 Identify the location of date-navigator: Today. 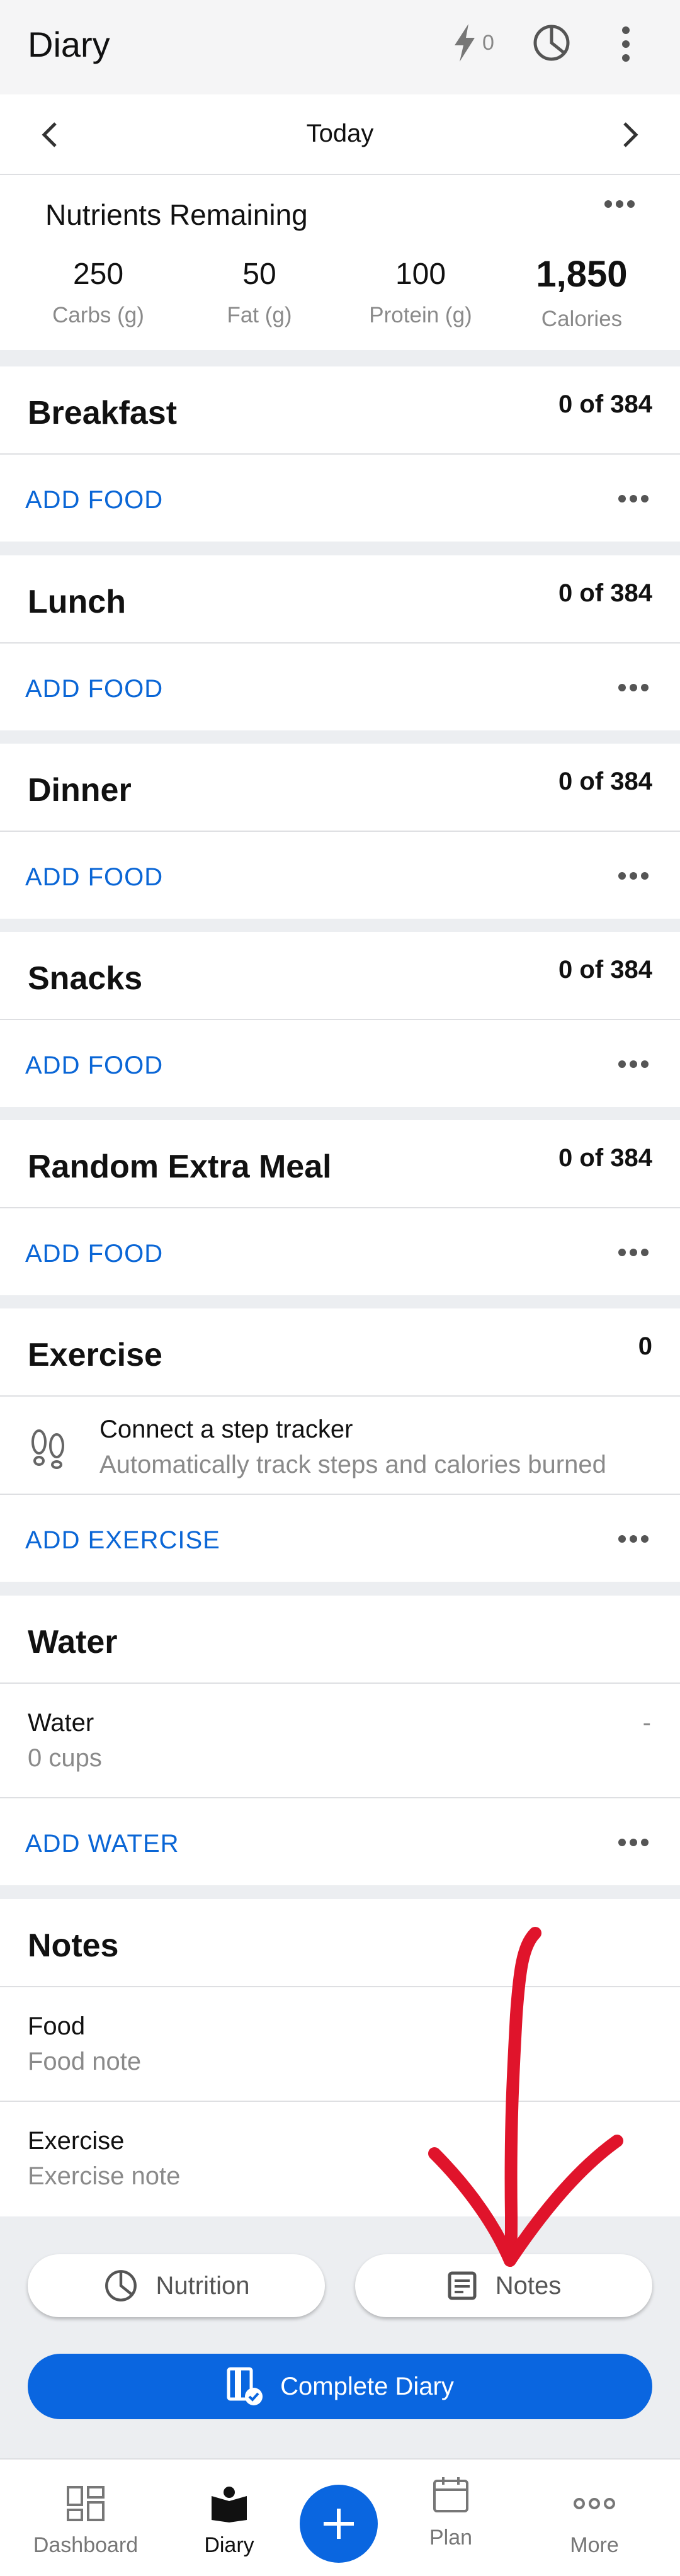
(340, 134).